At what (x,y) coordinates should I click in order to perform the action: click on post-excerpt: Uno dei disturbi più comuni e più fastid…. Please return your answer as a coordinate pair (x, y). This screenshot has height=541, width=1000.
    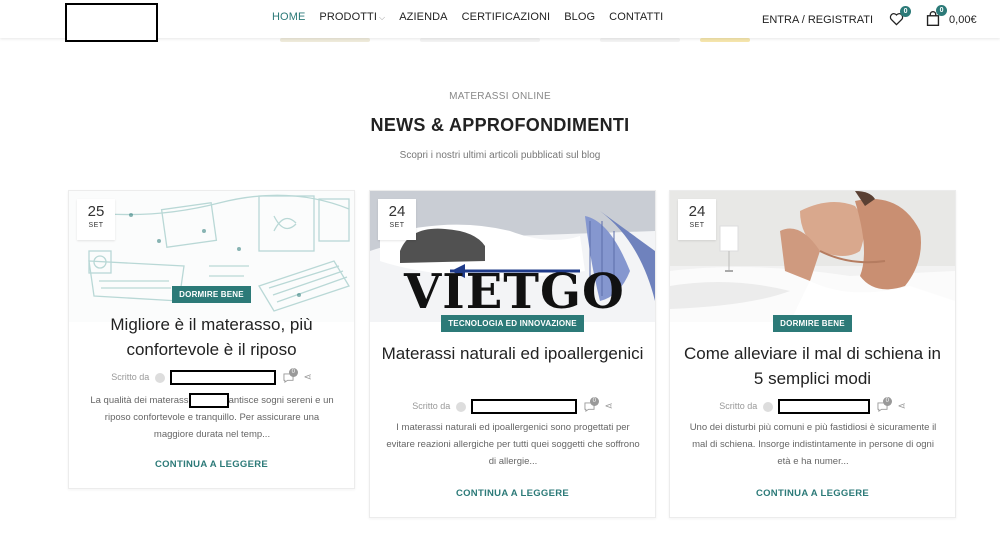
    Looking at the image, I should click on (813, 444).